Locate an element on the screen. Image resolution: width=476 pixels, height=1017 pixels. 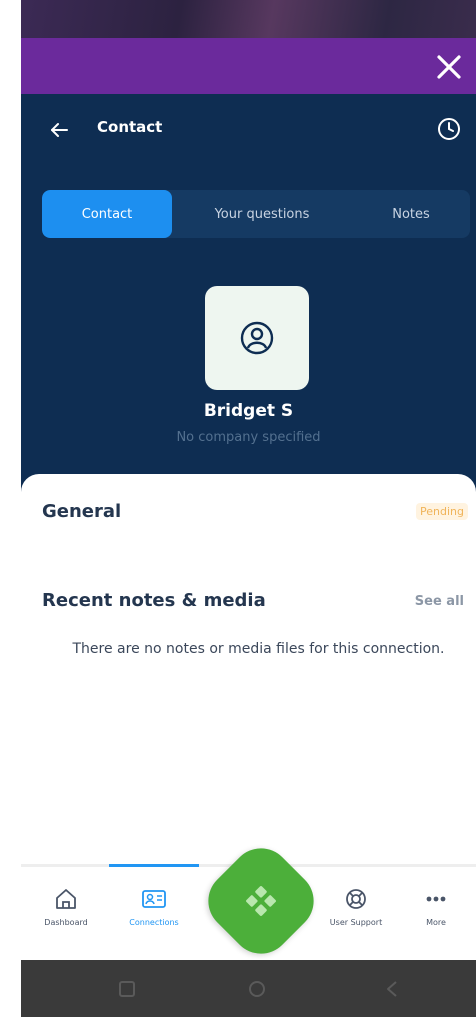
modal-top-bar is located at coordinates (248, 66).